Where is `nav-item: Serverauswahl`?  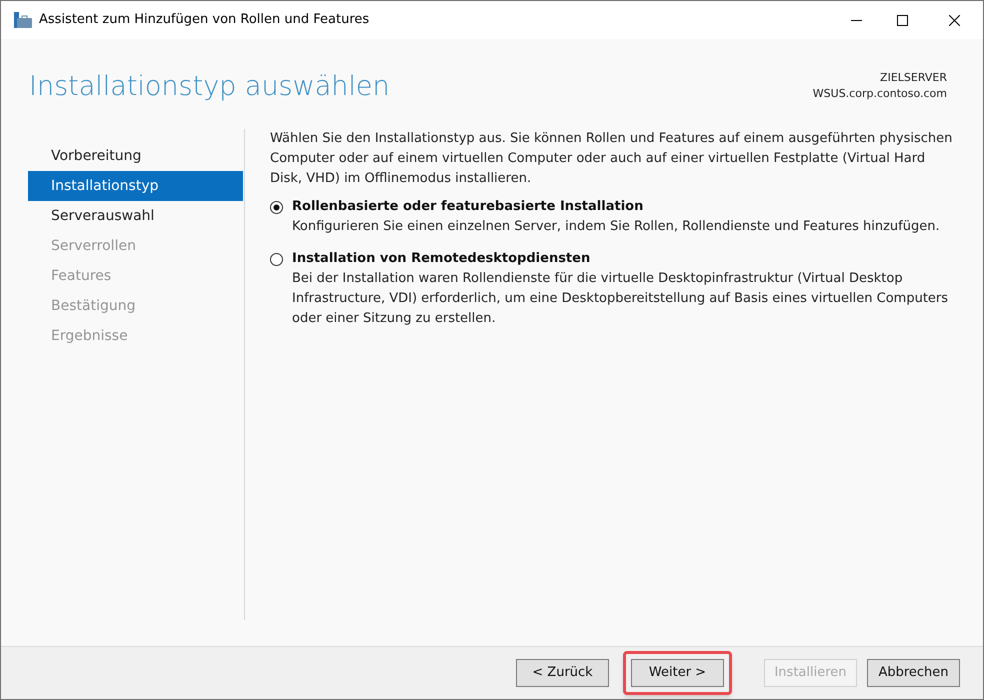
nav-item: Serverauswahl is located at coordinates (135, 216).